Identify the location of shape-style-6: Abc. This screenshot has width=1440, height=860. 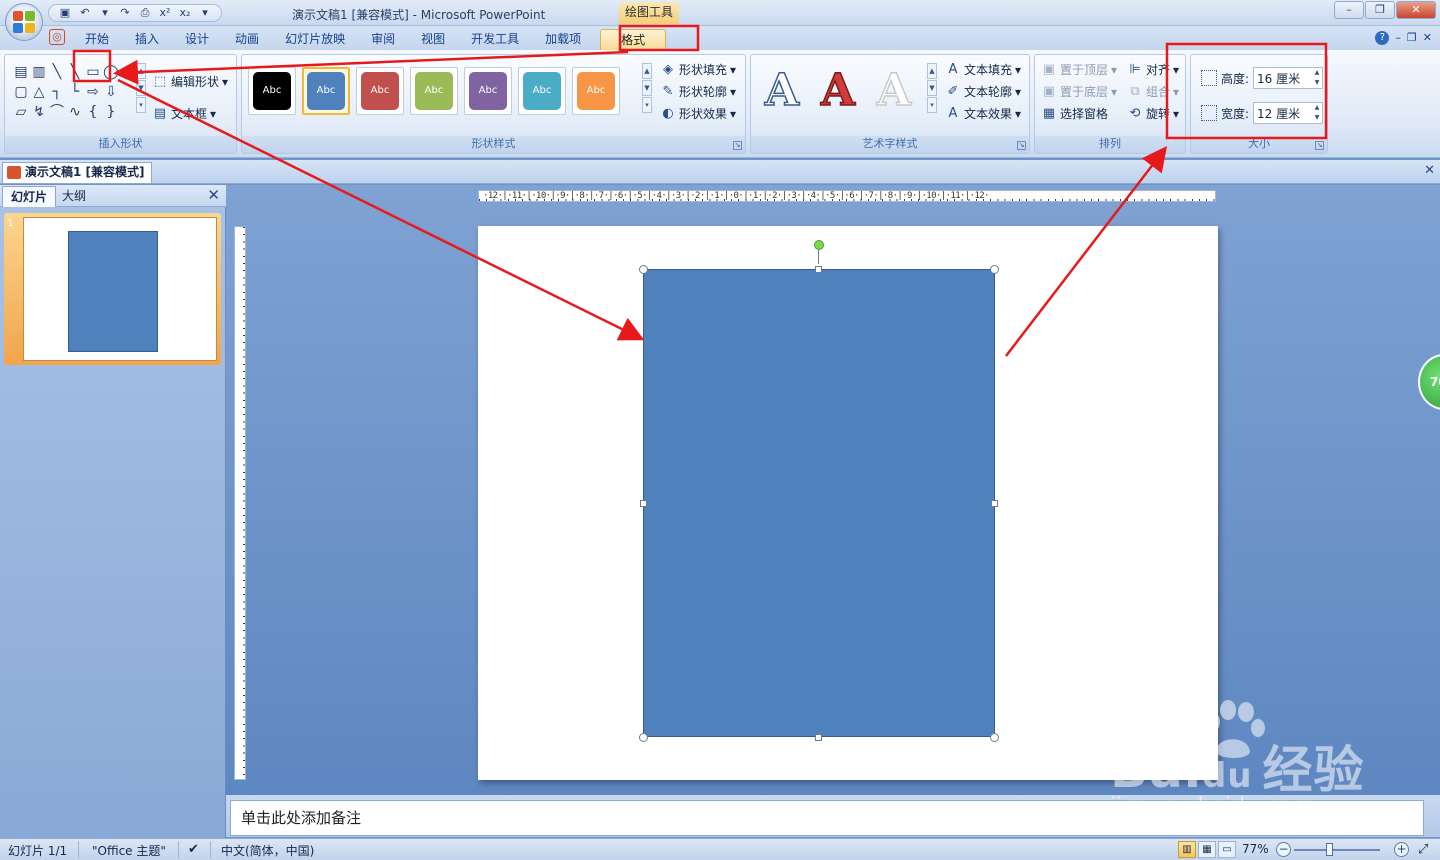
(596, 91).